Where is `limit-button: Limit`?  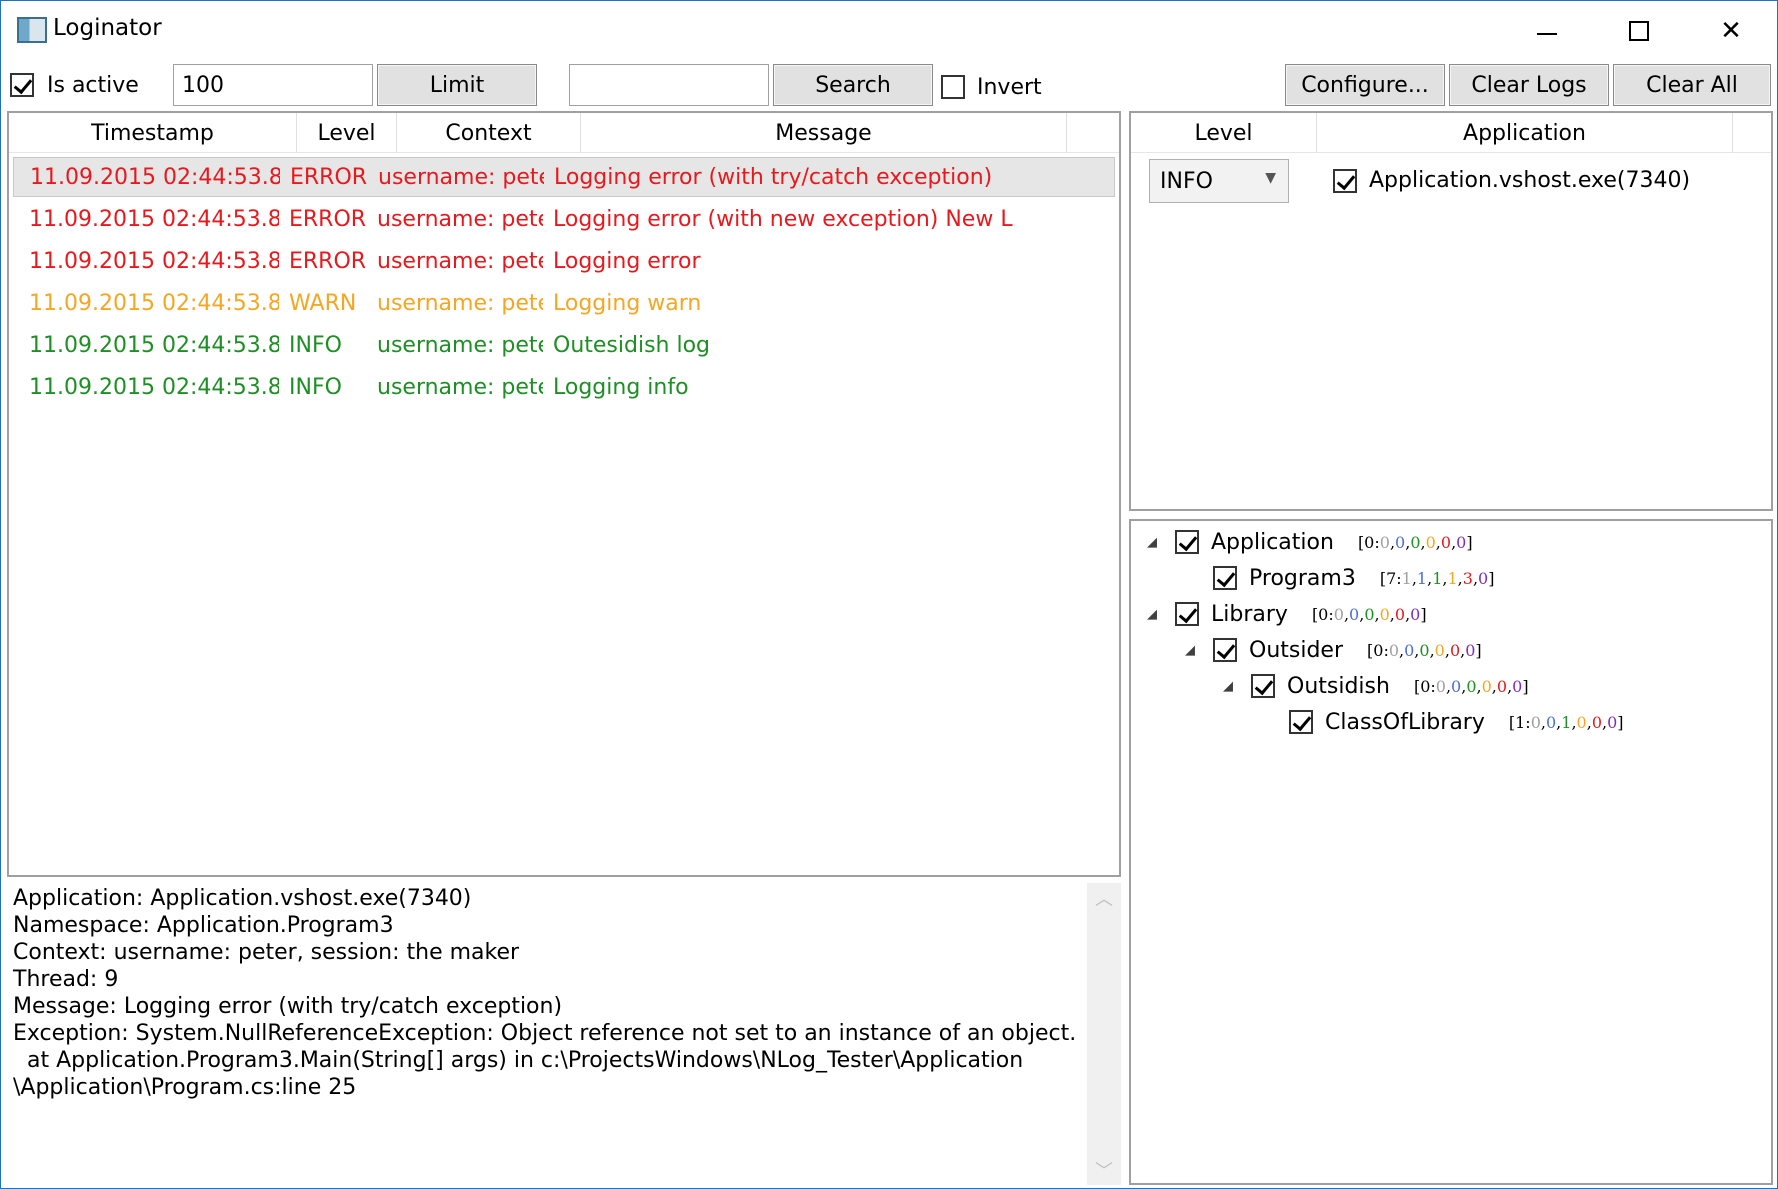
limit-button: Limit is located at coordinates (457, 85).